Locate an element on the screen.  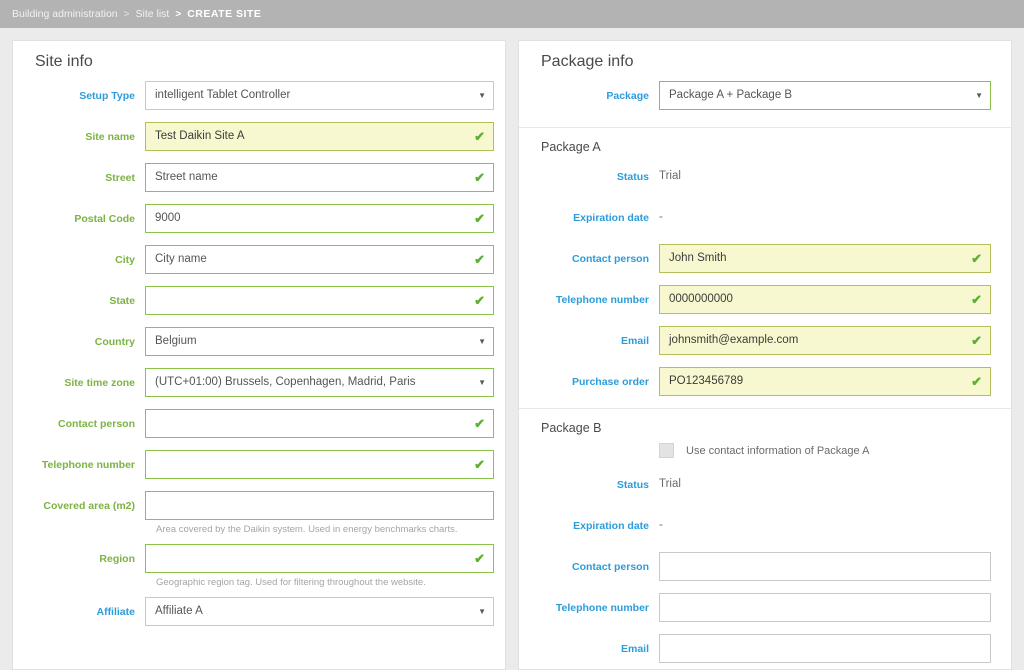
package-a-email-input: johnsmith@example.com is located at coordinates (825, 340).